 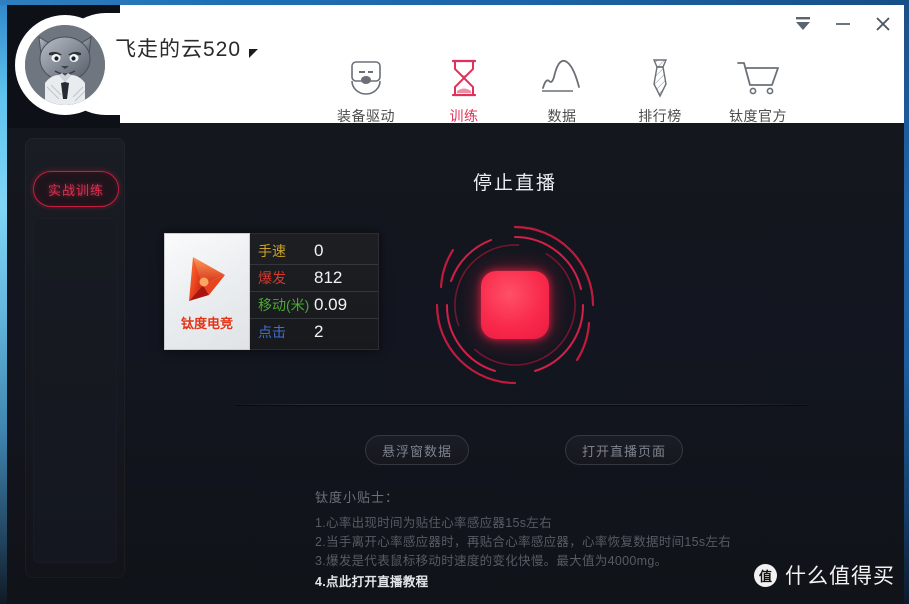 I want to click on stat-row: 手速 0, so click(x=314, y=251).